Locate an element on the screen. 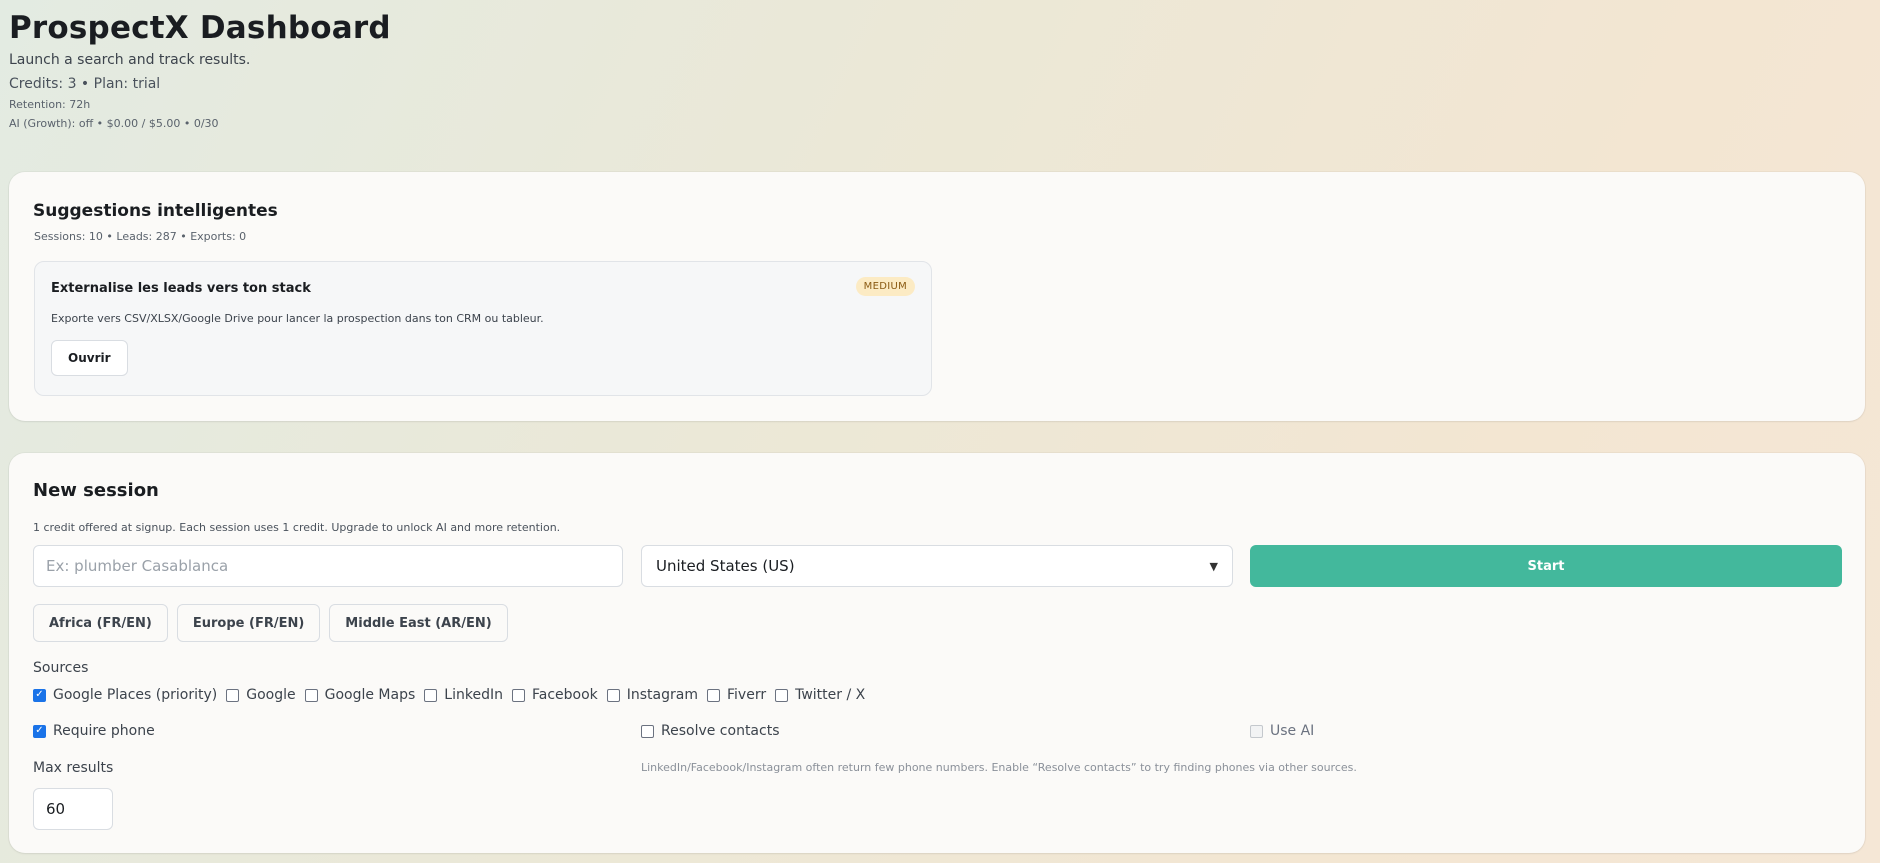 This screenshot has height=863, width=1880. source-twitter: Twitter / X is located at coordinates (820, 695).